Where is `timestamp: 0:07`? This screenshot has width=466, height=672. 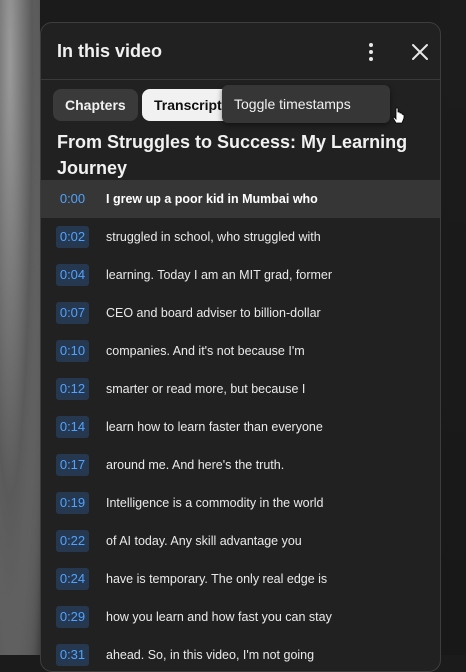
timestamp: 0:07 is located at coordinates (72, 313).